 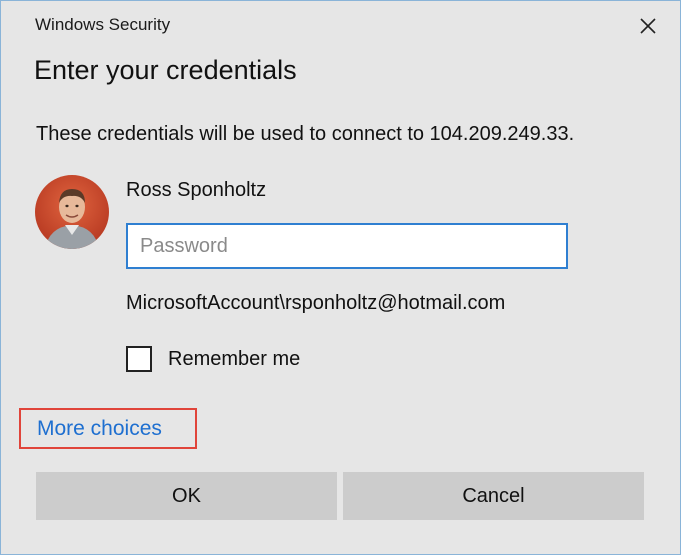 I want to click on user-avatar, so click(x=72, y=212).